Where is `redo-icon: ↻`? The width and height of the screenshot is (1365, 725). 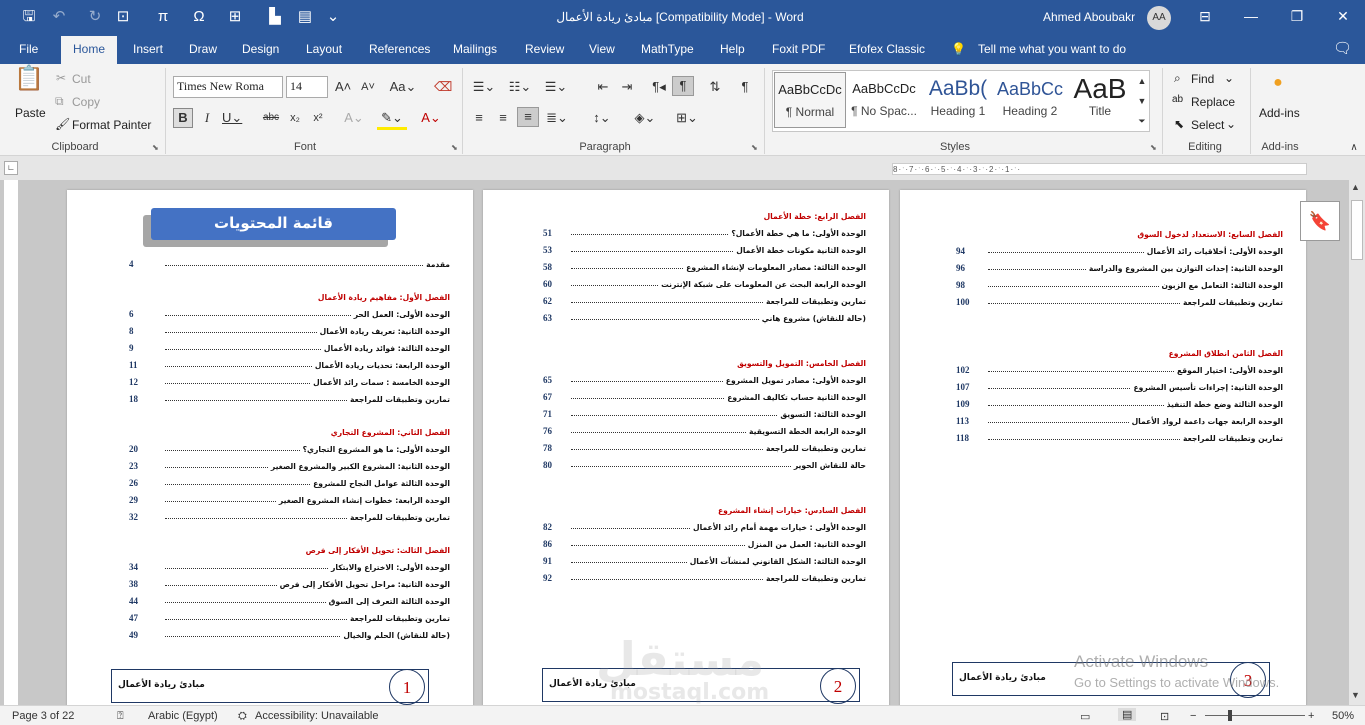 redo-icon: ↻ is located at coordinates (95, 17).